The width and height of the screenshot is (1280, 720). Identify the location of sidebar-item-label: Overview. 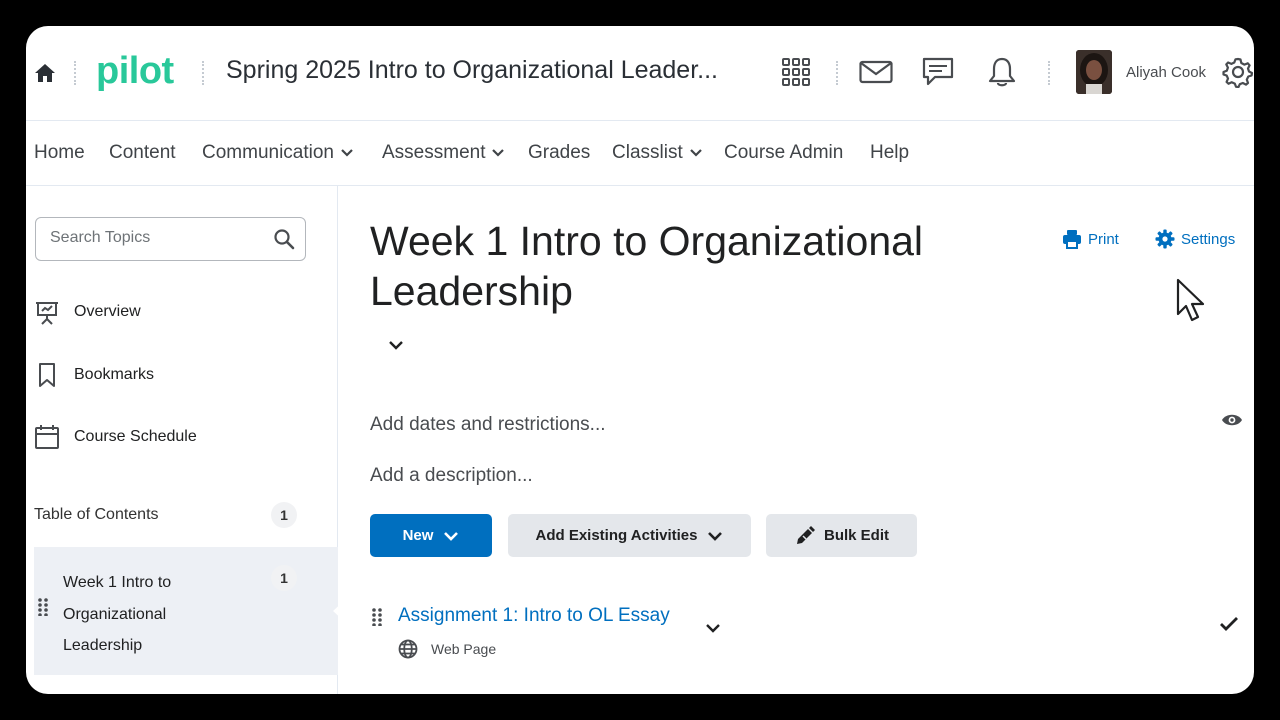
(107, 311).